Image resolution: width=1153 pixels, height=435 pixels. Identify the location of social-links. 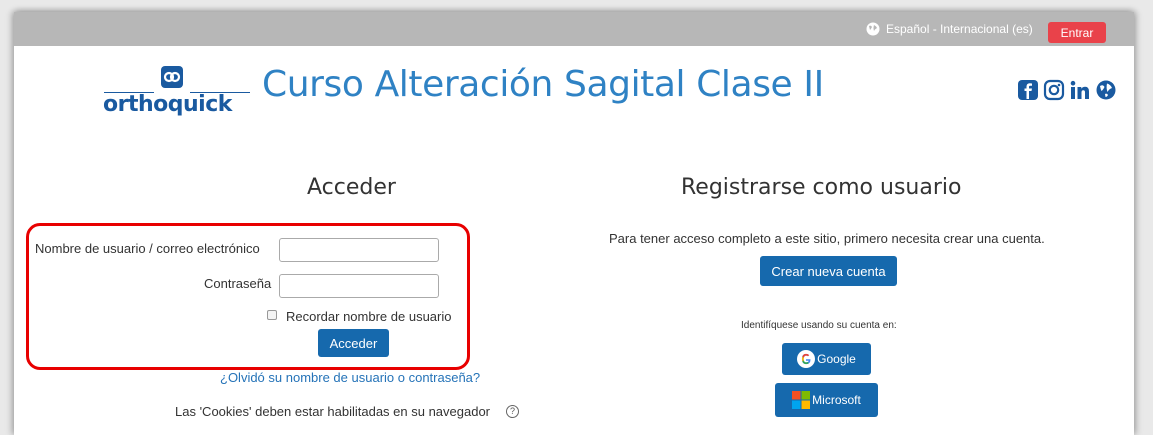
(1067, 90).